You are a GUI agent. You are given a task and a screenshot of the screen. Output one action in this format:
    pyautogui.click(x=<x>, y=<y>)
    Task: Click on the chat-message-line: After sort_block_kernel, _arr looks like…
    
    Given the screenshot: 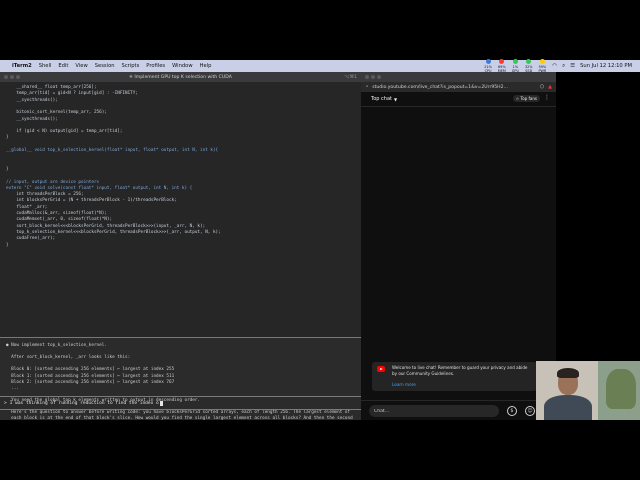 What is the action you would take?
    pyautogui.click(x=68, y=358)
    